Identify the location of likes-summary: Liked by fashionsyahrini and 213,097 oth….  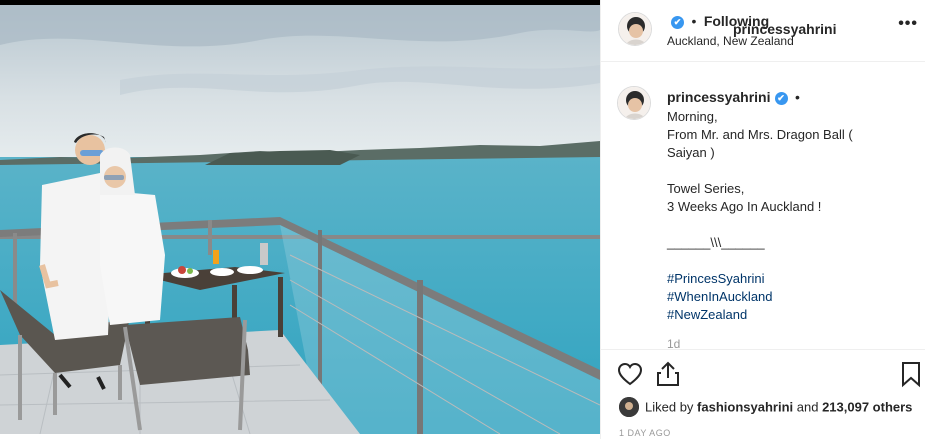
(765, 407).